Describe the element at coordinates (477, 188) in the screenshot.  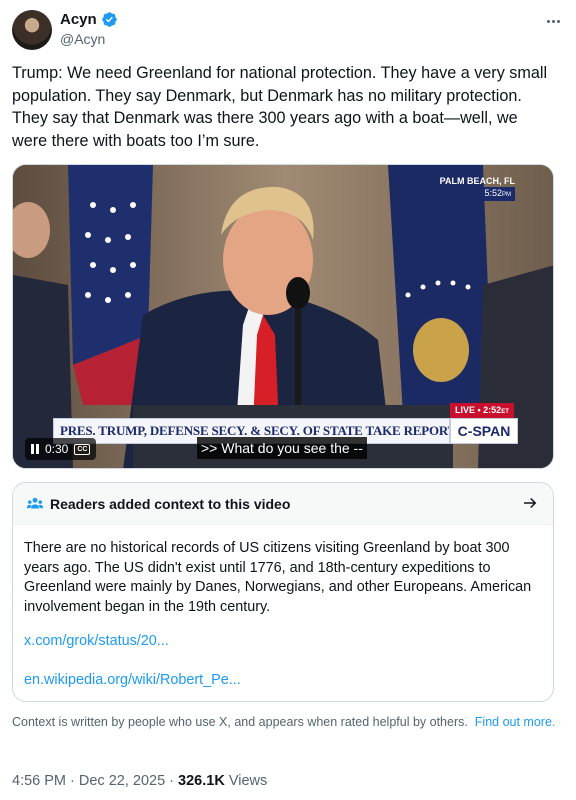
I see `location-bug: PALM BEACH, FL 5:52PM` at that location.